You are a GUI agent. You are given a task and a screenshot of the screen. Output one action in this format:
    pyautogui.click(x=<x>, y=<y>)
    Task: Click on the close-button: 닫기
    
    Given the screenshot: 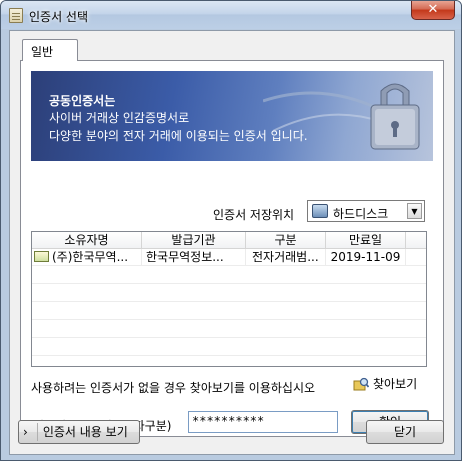 What is the action you would take?
    pyautogui.click(x=405, y=432)
    